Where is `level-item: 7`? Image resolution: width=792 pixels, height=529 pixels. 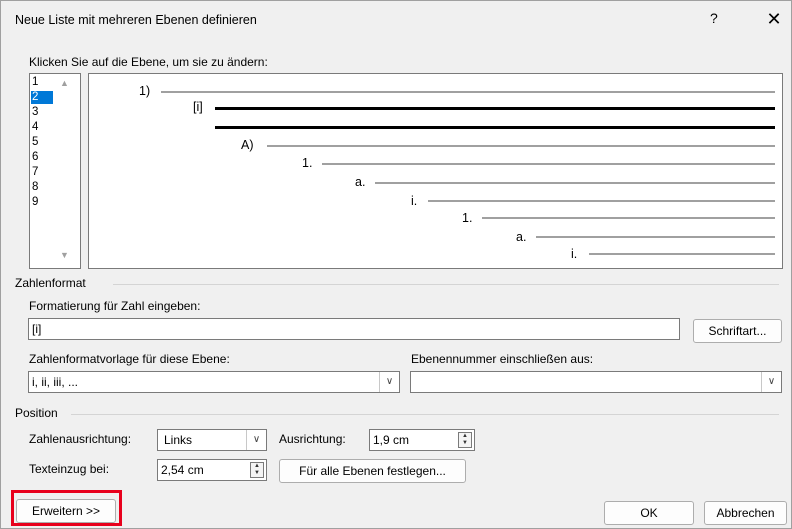 level-item: 7 is located at coordinates (42, 172).